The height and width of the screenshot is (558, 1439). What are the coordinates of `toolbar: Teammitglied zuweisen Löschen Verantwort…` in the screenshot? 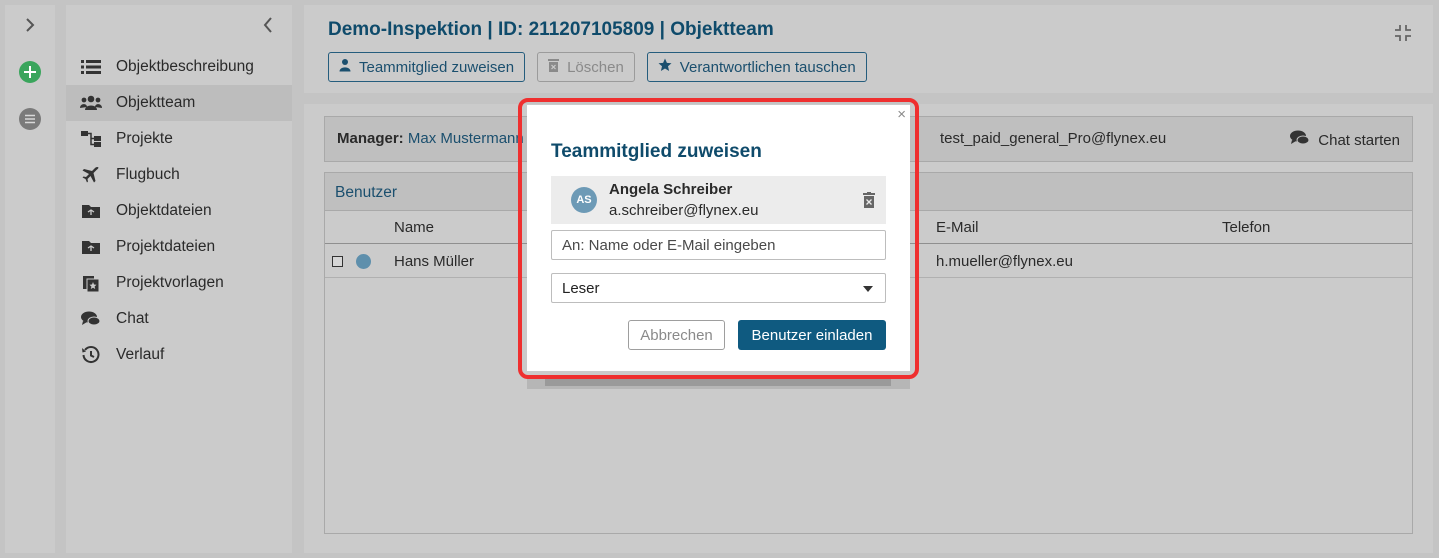 It's located at (597, 67).